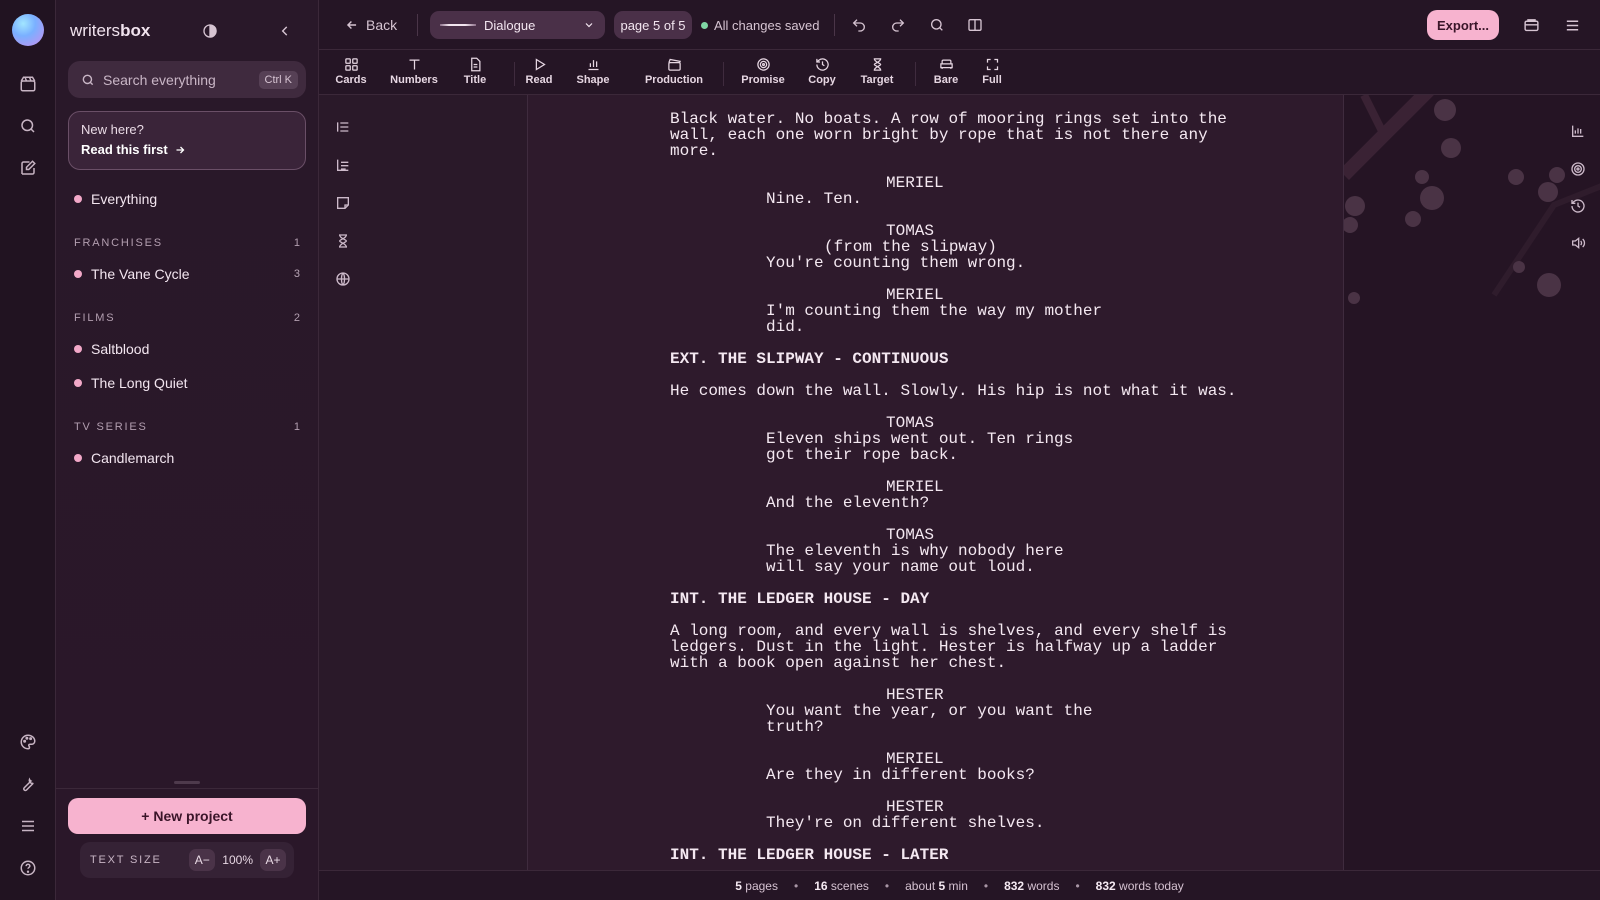 The image size is (1600, 900). What do you see at coordinates (953, 711) in the screenshot?
I see `script-dialogue-line: You want the year, or you want the` at bounding box center [953, 711].